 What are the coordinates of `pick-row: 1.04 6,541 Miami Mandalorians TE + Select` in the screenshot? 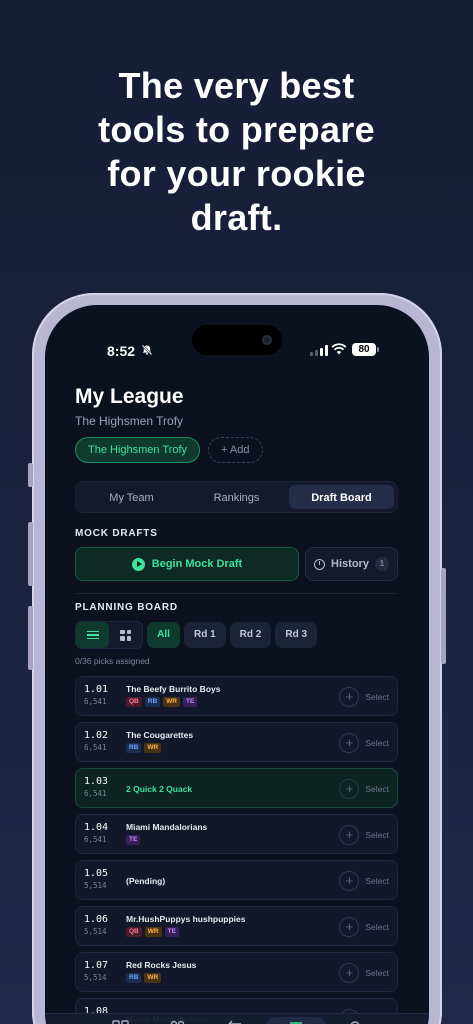 It's located at (236, 834).